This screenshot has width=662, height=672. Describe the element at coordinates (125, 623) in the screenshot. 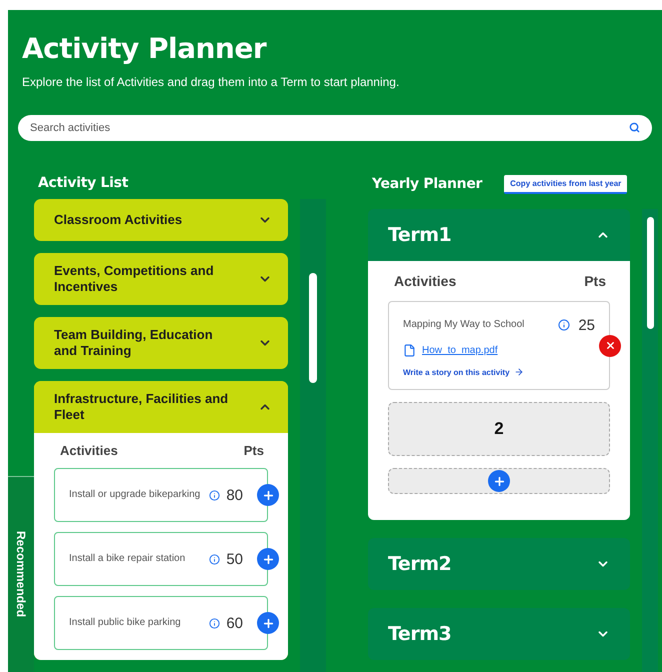

I see `activity-name: Install public bike parking` at that location.